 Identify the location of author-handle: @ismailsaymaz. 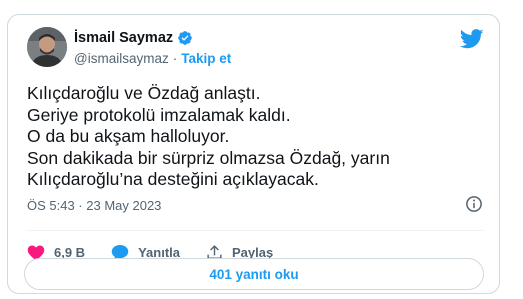
(121, 58).